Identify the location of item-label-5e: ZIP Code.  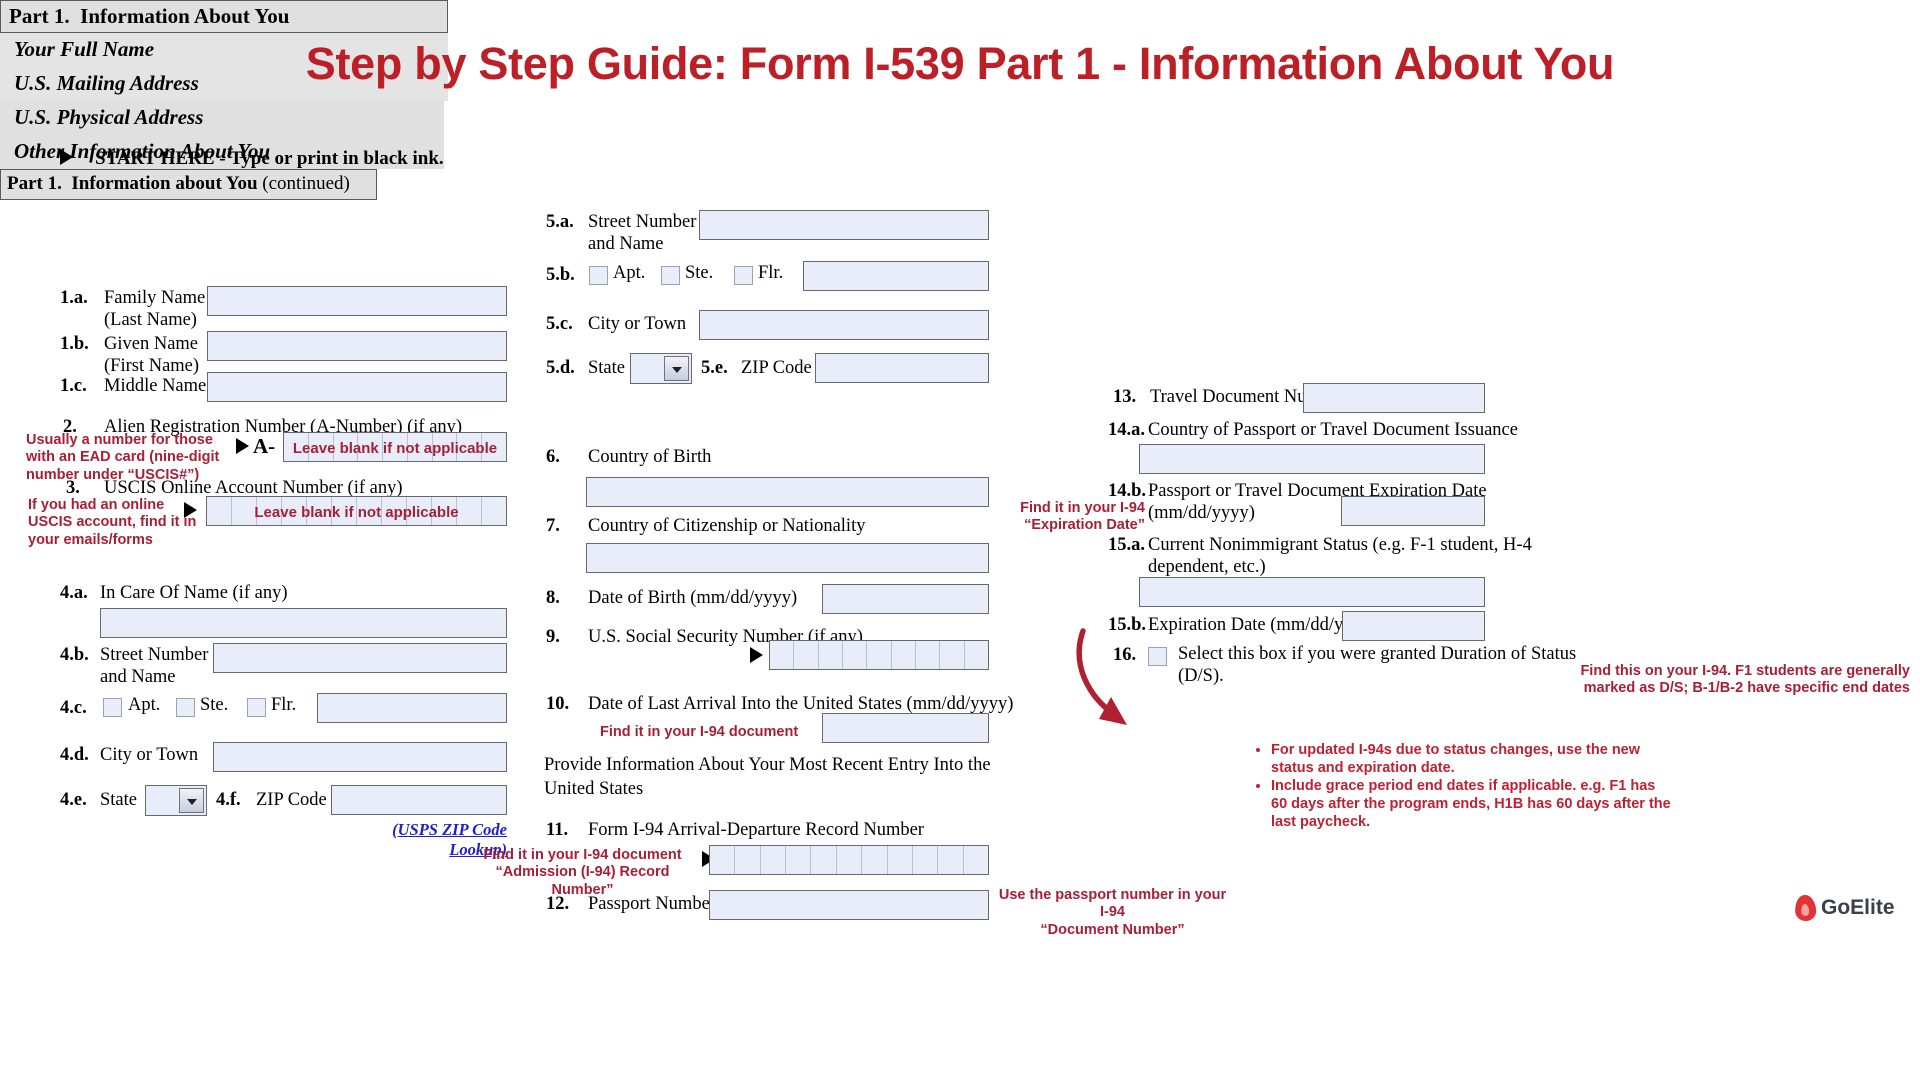
(776, 368).